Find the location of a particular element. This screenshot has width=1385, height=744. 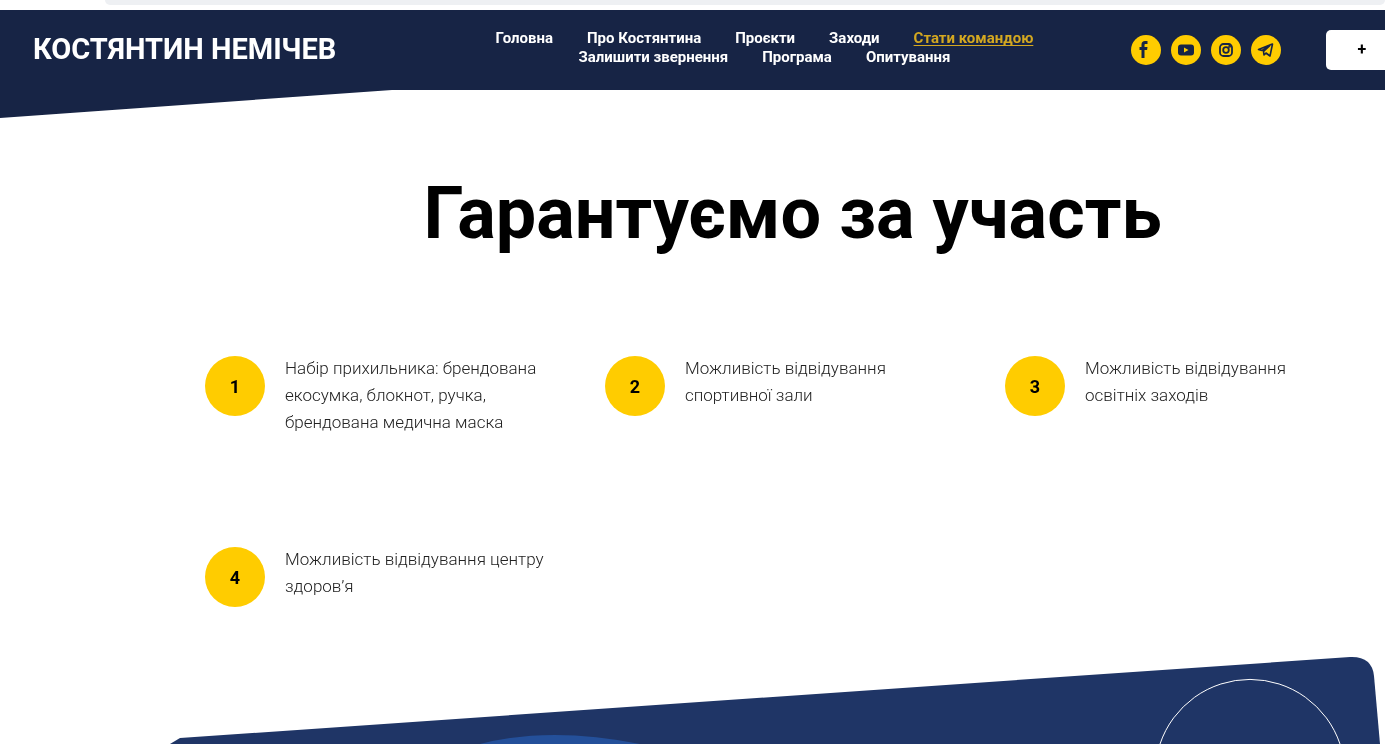

site-logo: КОСТЯНТИН НЕМІЧЕВ is located at coordinates (239, 50).